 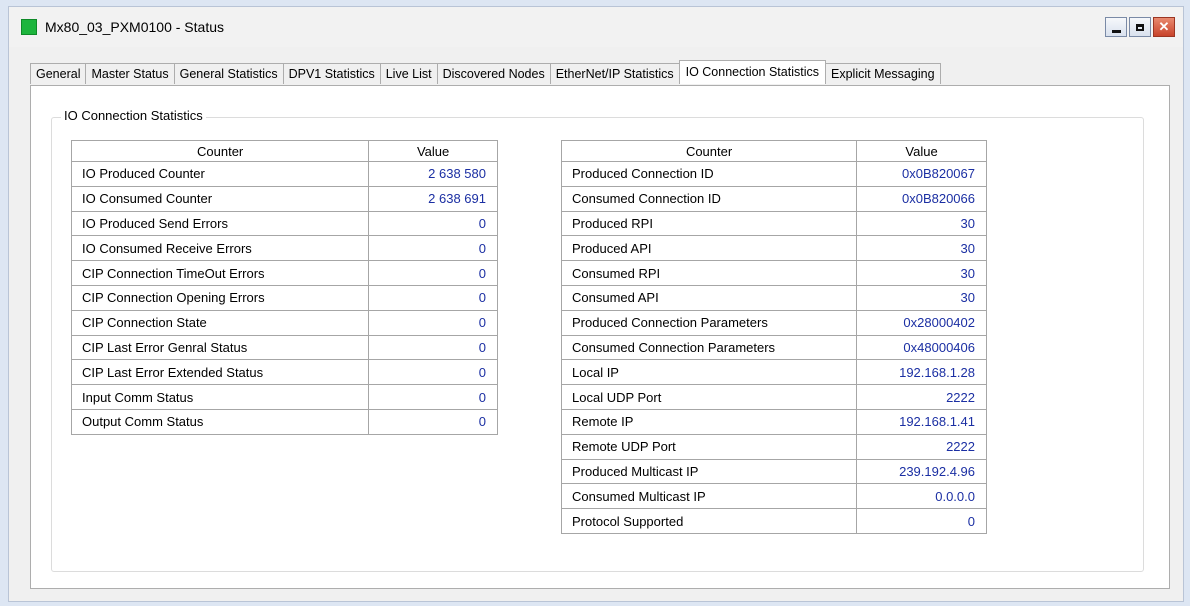 I want to click on counter-name-cell: Input Comm Status, so click(x=220, y=397).